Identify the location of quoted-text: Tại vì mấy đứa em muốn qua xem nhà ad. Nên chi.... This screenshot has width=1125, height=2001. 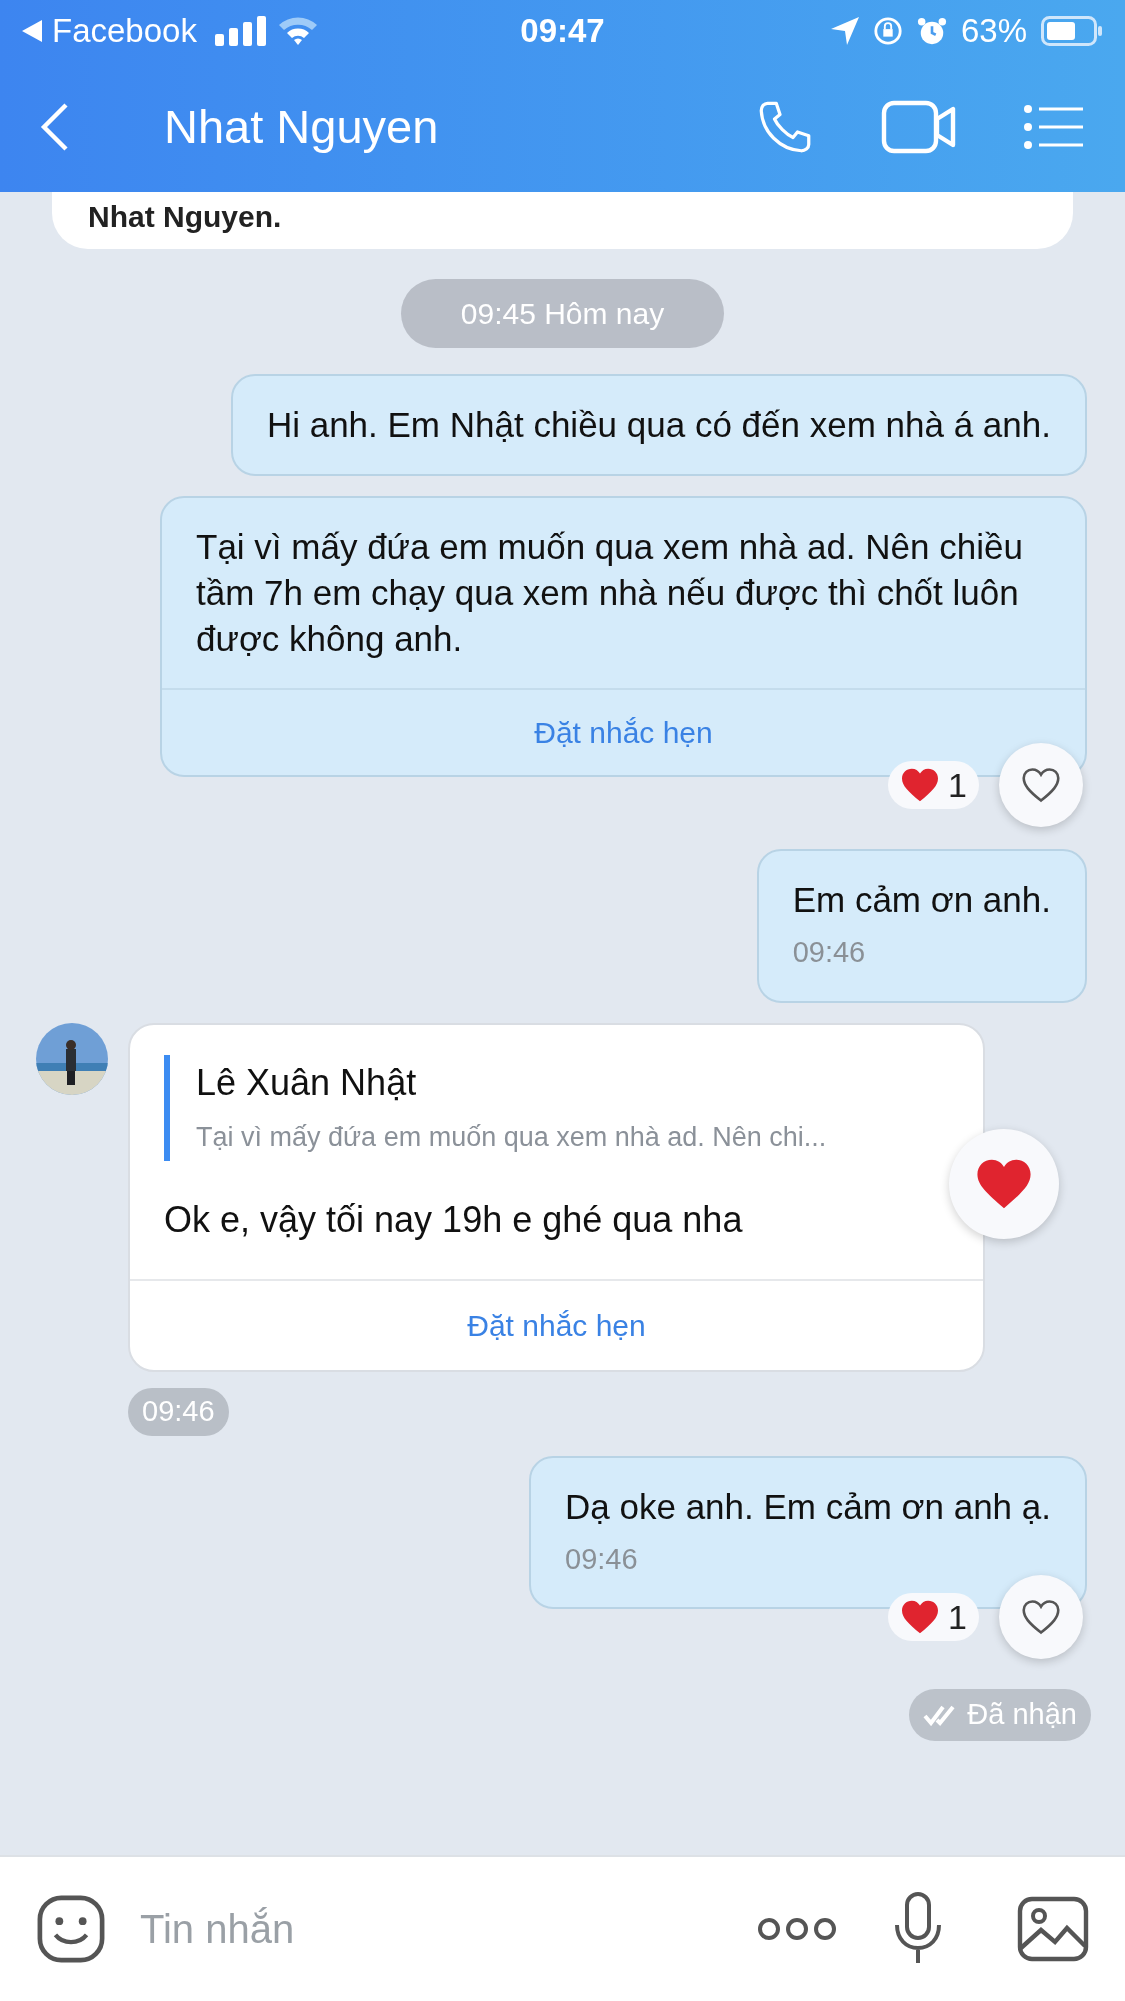
(512, 1137).